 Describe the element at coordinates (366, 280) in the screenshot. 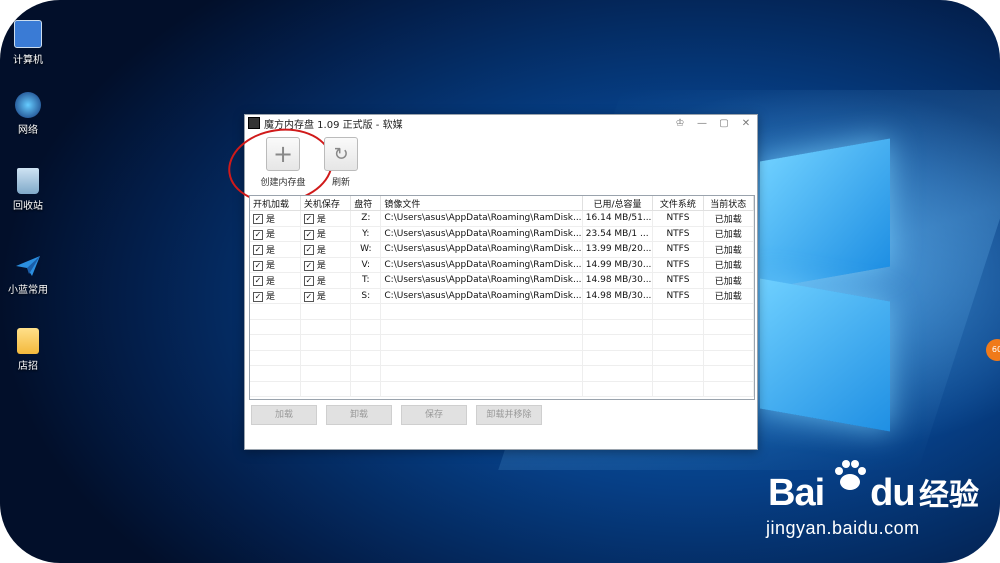

I see `cell-drive-text: T:` at that location.